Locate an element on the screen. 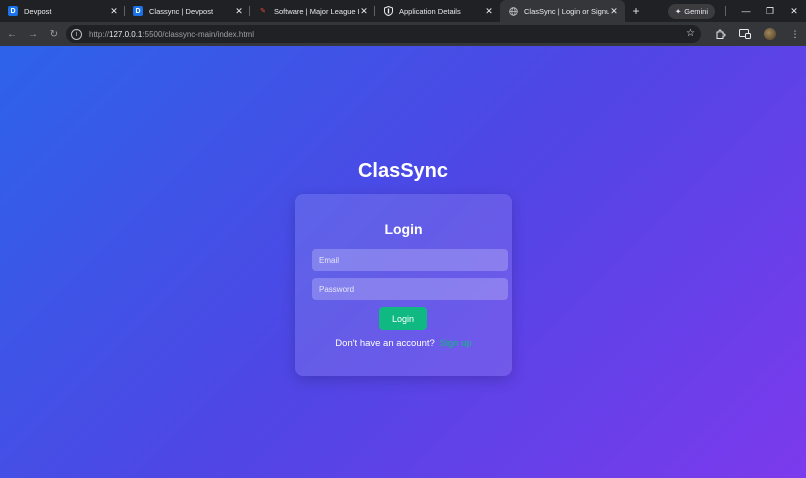 The width and height of the screenshot is (806, 478). mlh-icon: ✎ is located at coordinates (263, 11).